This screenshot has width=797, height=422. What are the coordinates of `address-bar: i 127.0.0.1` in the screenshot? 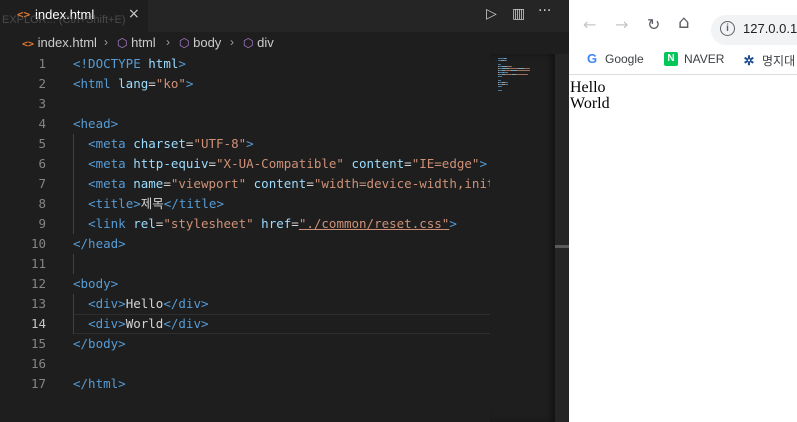 It's located at (754, 30).